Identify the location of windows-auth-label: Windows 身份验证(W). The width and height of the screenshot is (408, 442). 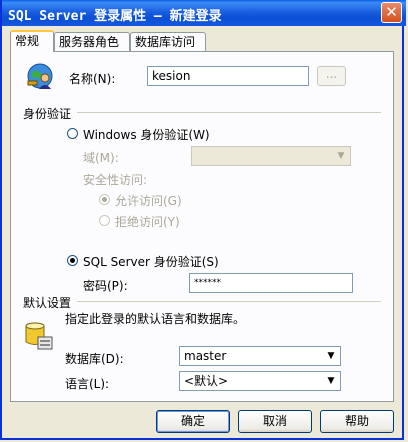
(146, 135).